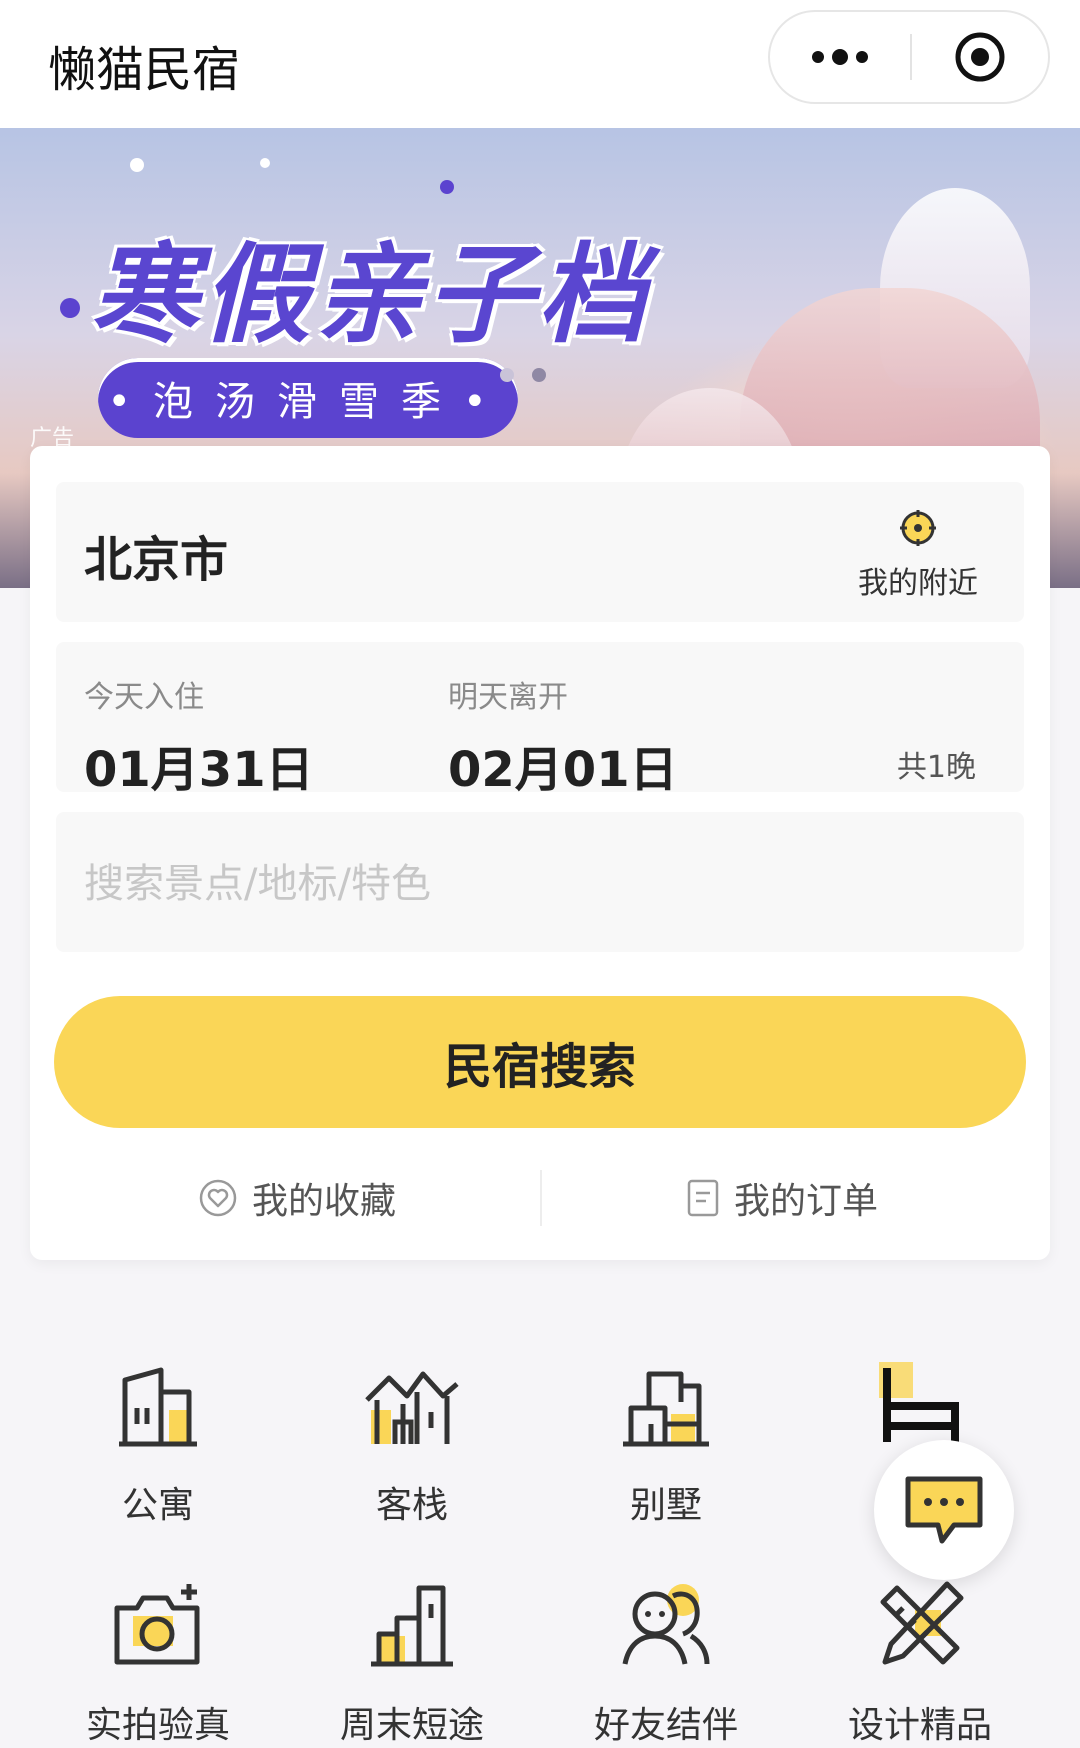 The height and width of the screenshot is (1748, 1080). What do you see at coordinates (157, 1624) in the screenshot?
I see `camera-icon` at bounding box center [157, 1624].